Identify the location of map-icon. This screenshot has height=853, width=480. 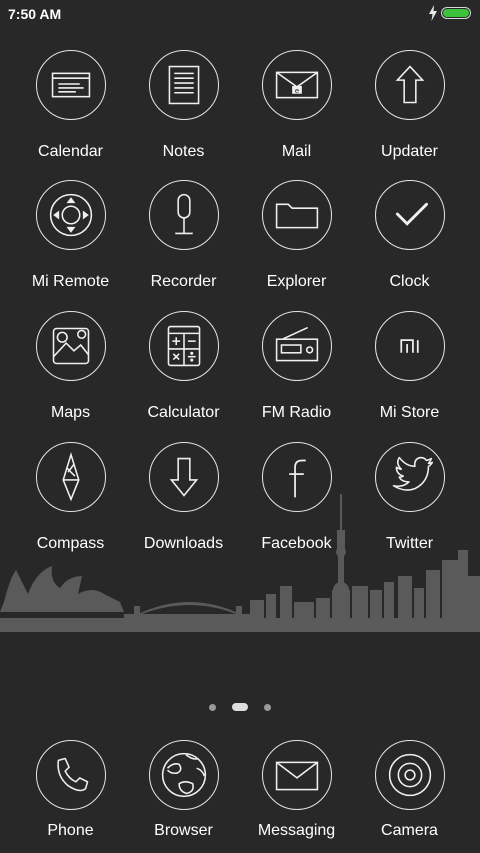
(70, 346).